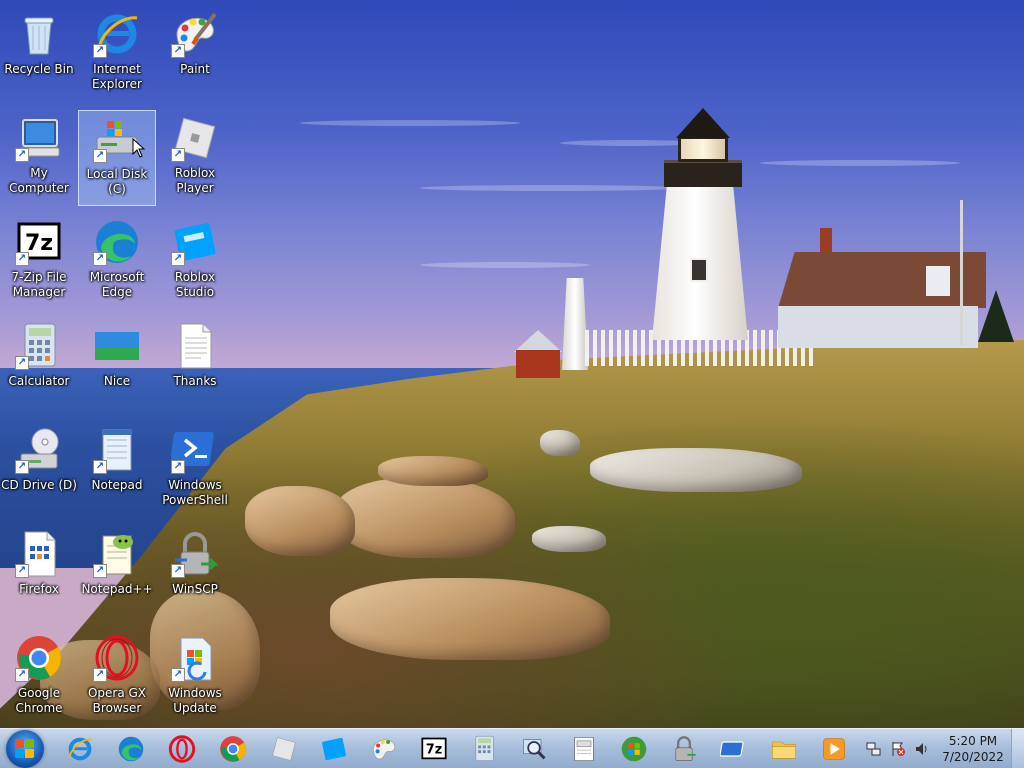 The image size is (1024, 768). What do you see at coordinates (39, 34) in the screenshot?
I see `recycle-bin-icon` at bounding box center [39, 34].